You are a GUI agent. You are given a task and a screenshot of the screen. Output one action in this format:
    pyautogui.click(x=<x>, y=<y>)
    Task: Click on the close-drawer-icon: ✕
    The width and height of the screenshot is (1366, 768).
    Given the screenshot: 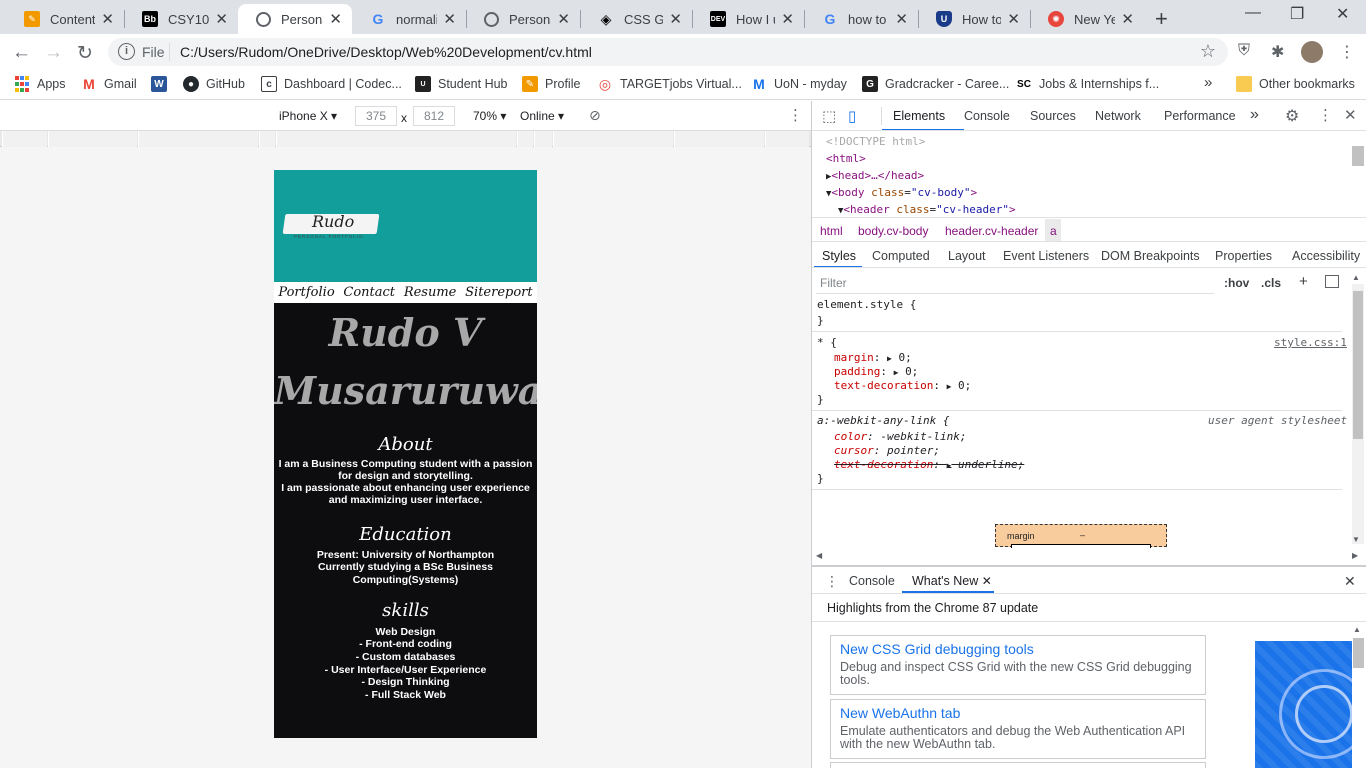 What is the action you would take?
    pyautogui.click(x=1350, y=581)
    